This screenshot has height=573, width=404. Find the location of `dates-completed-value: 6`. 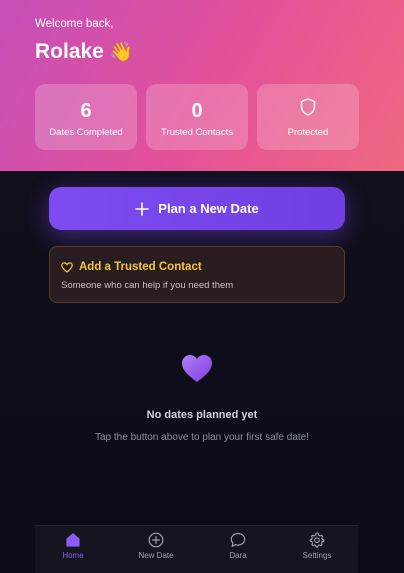

dates-completed-value: 6 is located at coordinates (86, 111).